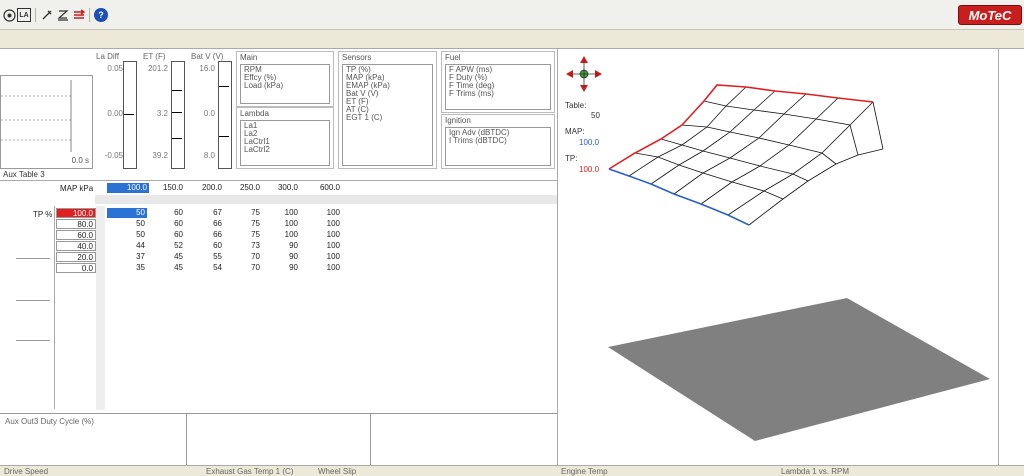 Image resolution: width=1024 pixels, height=476 pixels. I want to click on gauge-value-bat-v-bot: 8.0, so click(209, 155).